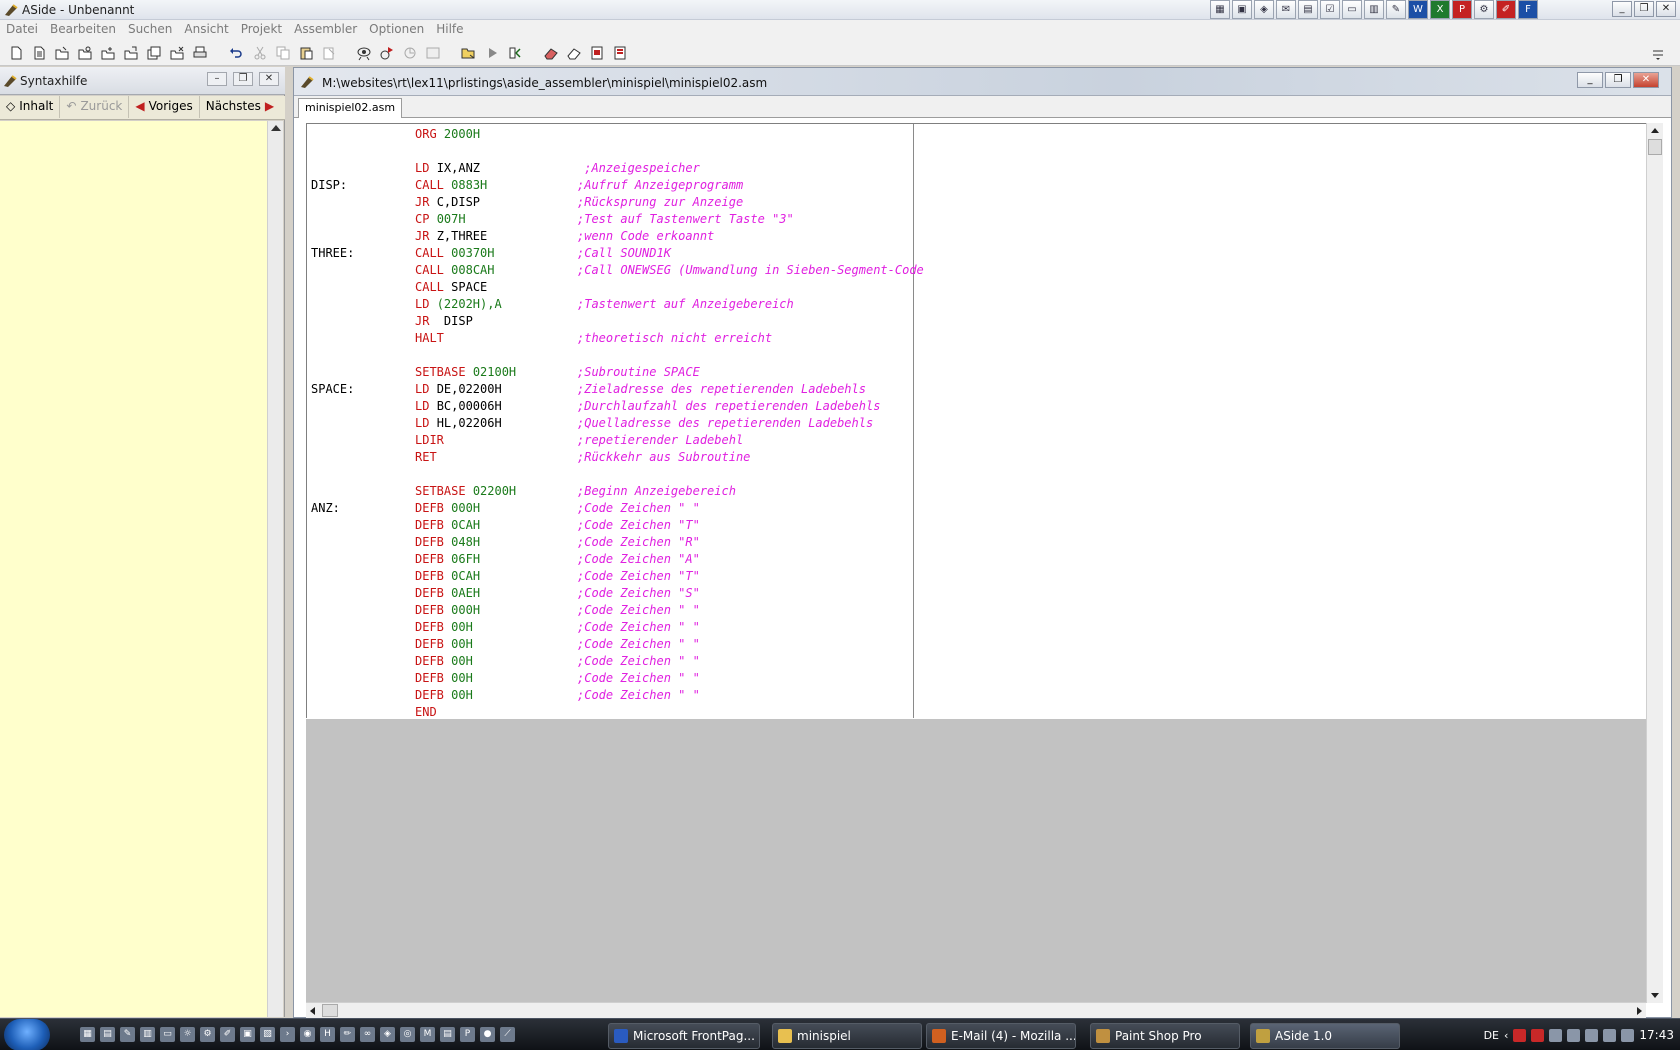  Describe the element at coordinates (1655, 147) in the screenshot. I see `vertical-scroll-thumb` at that location.